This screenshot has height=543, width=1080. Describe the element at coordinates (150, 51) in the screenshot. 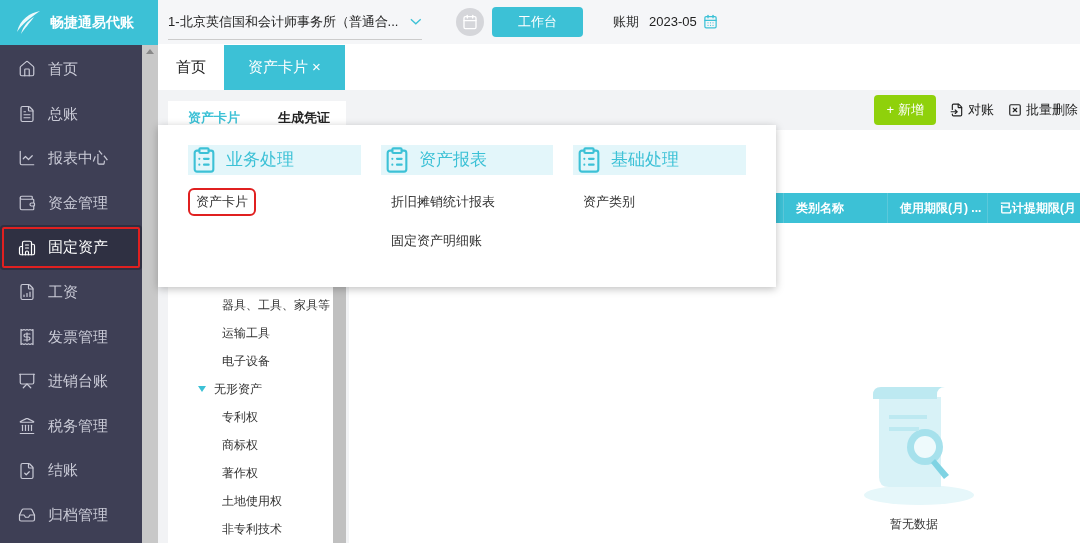

I see `scroll-up-icon` at that location.